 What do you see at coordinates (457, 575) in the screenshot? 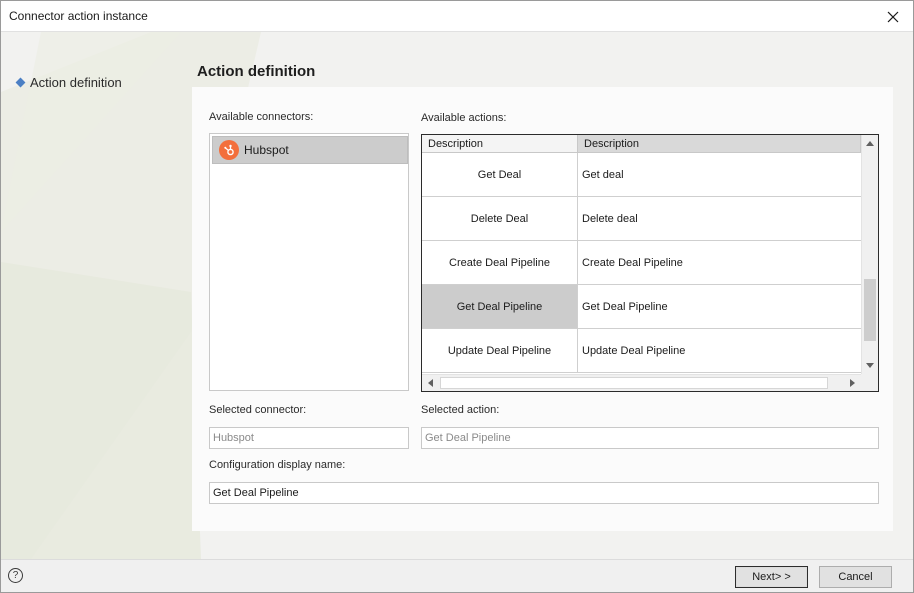
I see `footer-bar: ? Next> > Cancel` at bounding box center [457, 575].